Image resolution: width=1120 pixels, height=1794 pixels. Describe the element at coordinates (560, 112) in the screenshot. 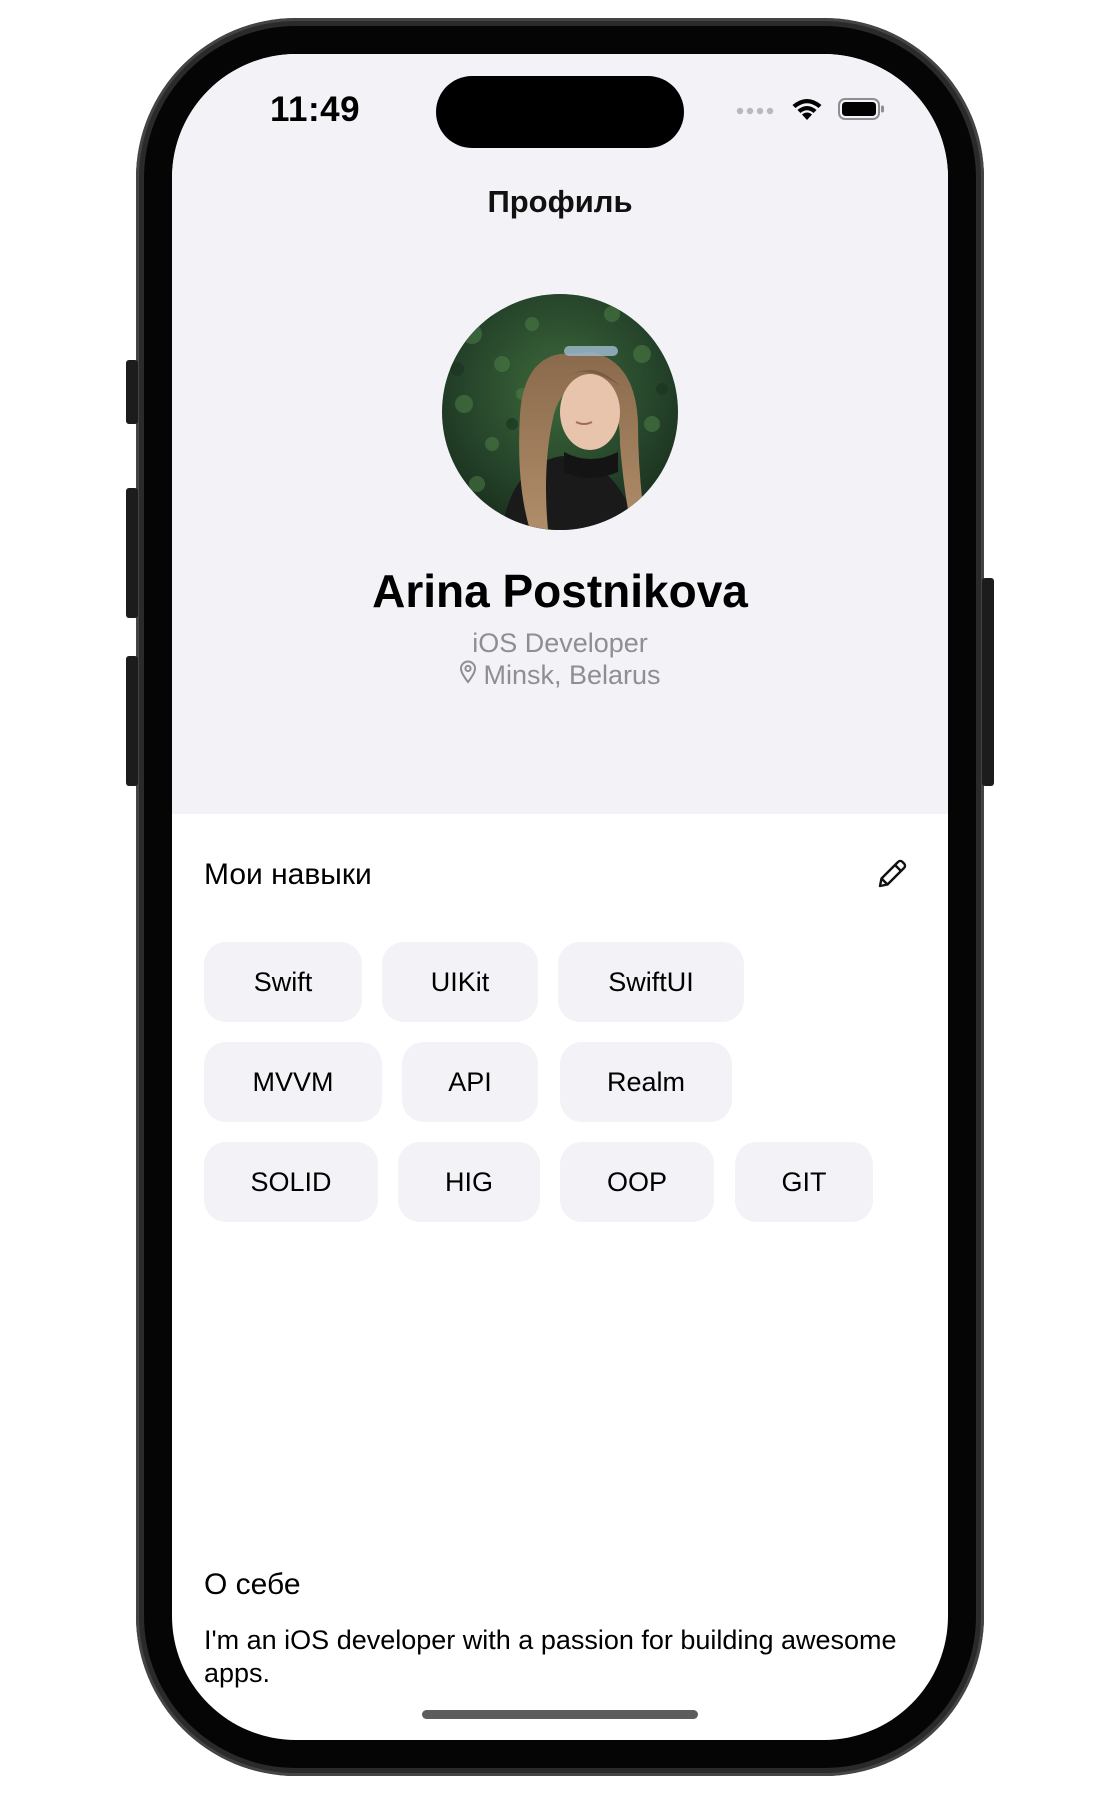

I see `dynamic-island` at that location.